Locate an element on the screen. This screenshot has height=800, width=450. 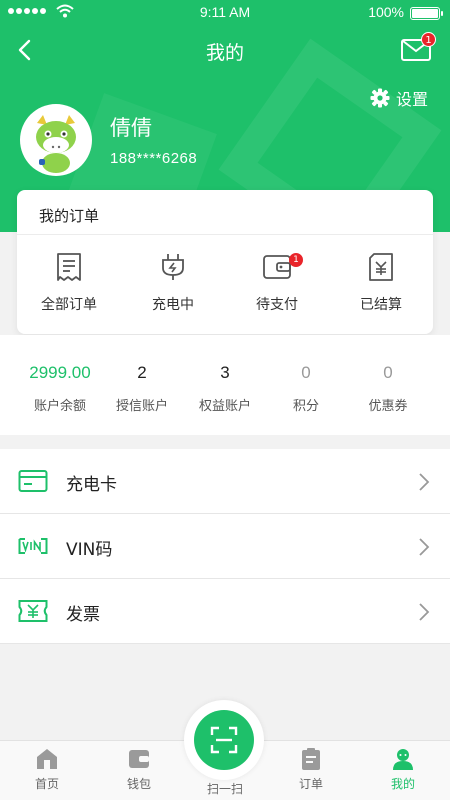
menu-item-invoice: 发票 is located at coordinates (225, 611).